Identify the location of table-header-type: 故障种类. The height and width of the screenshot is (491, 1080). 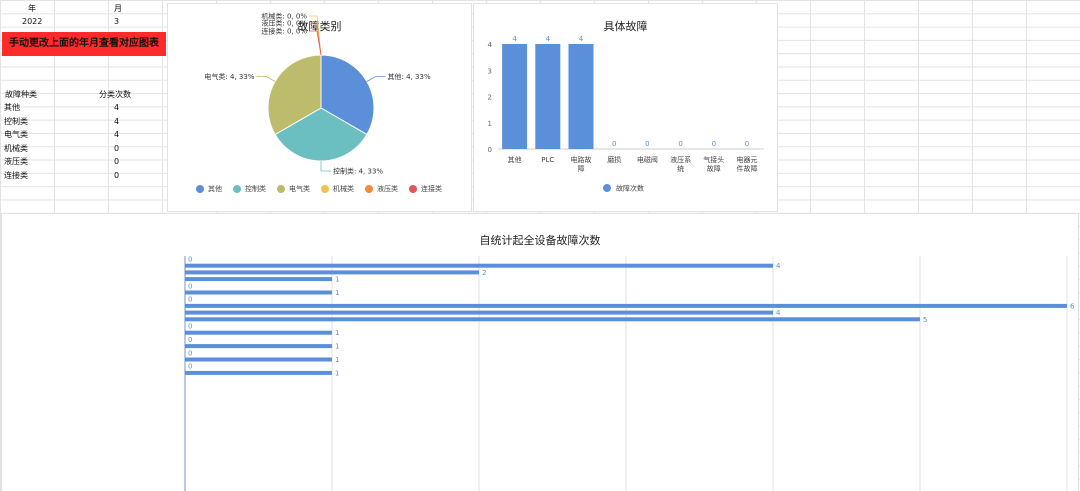
(21, 94).